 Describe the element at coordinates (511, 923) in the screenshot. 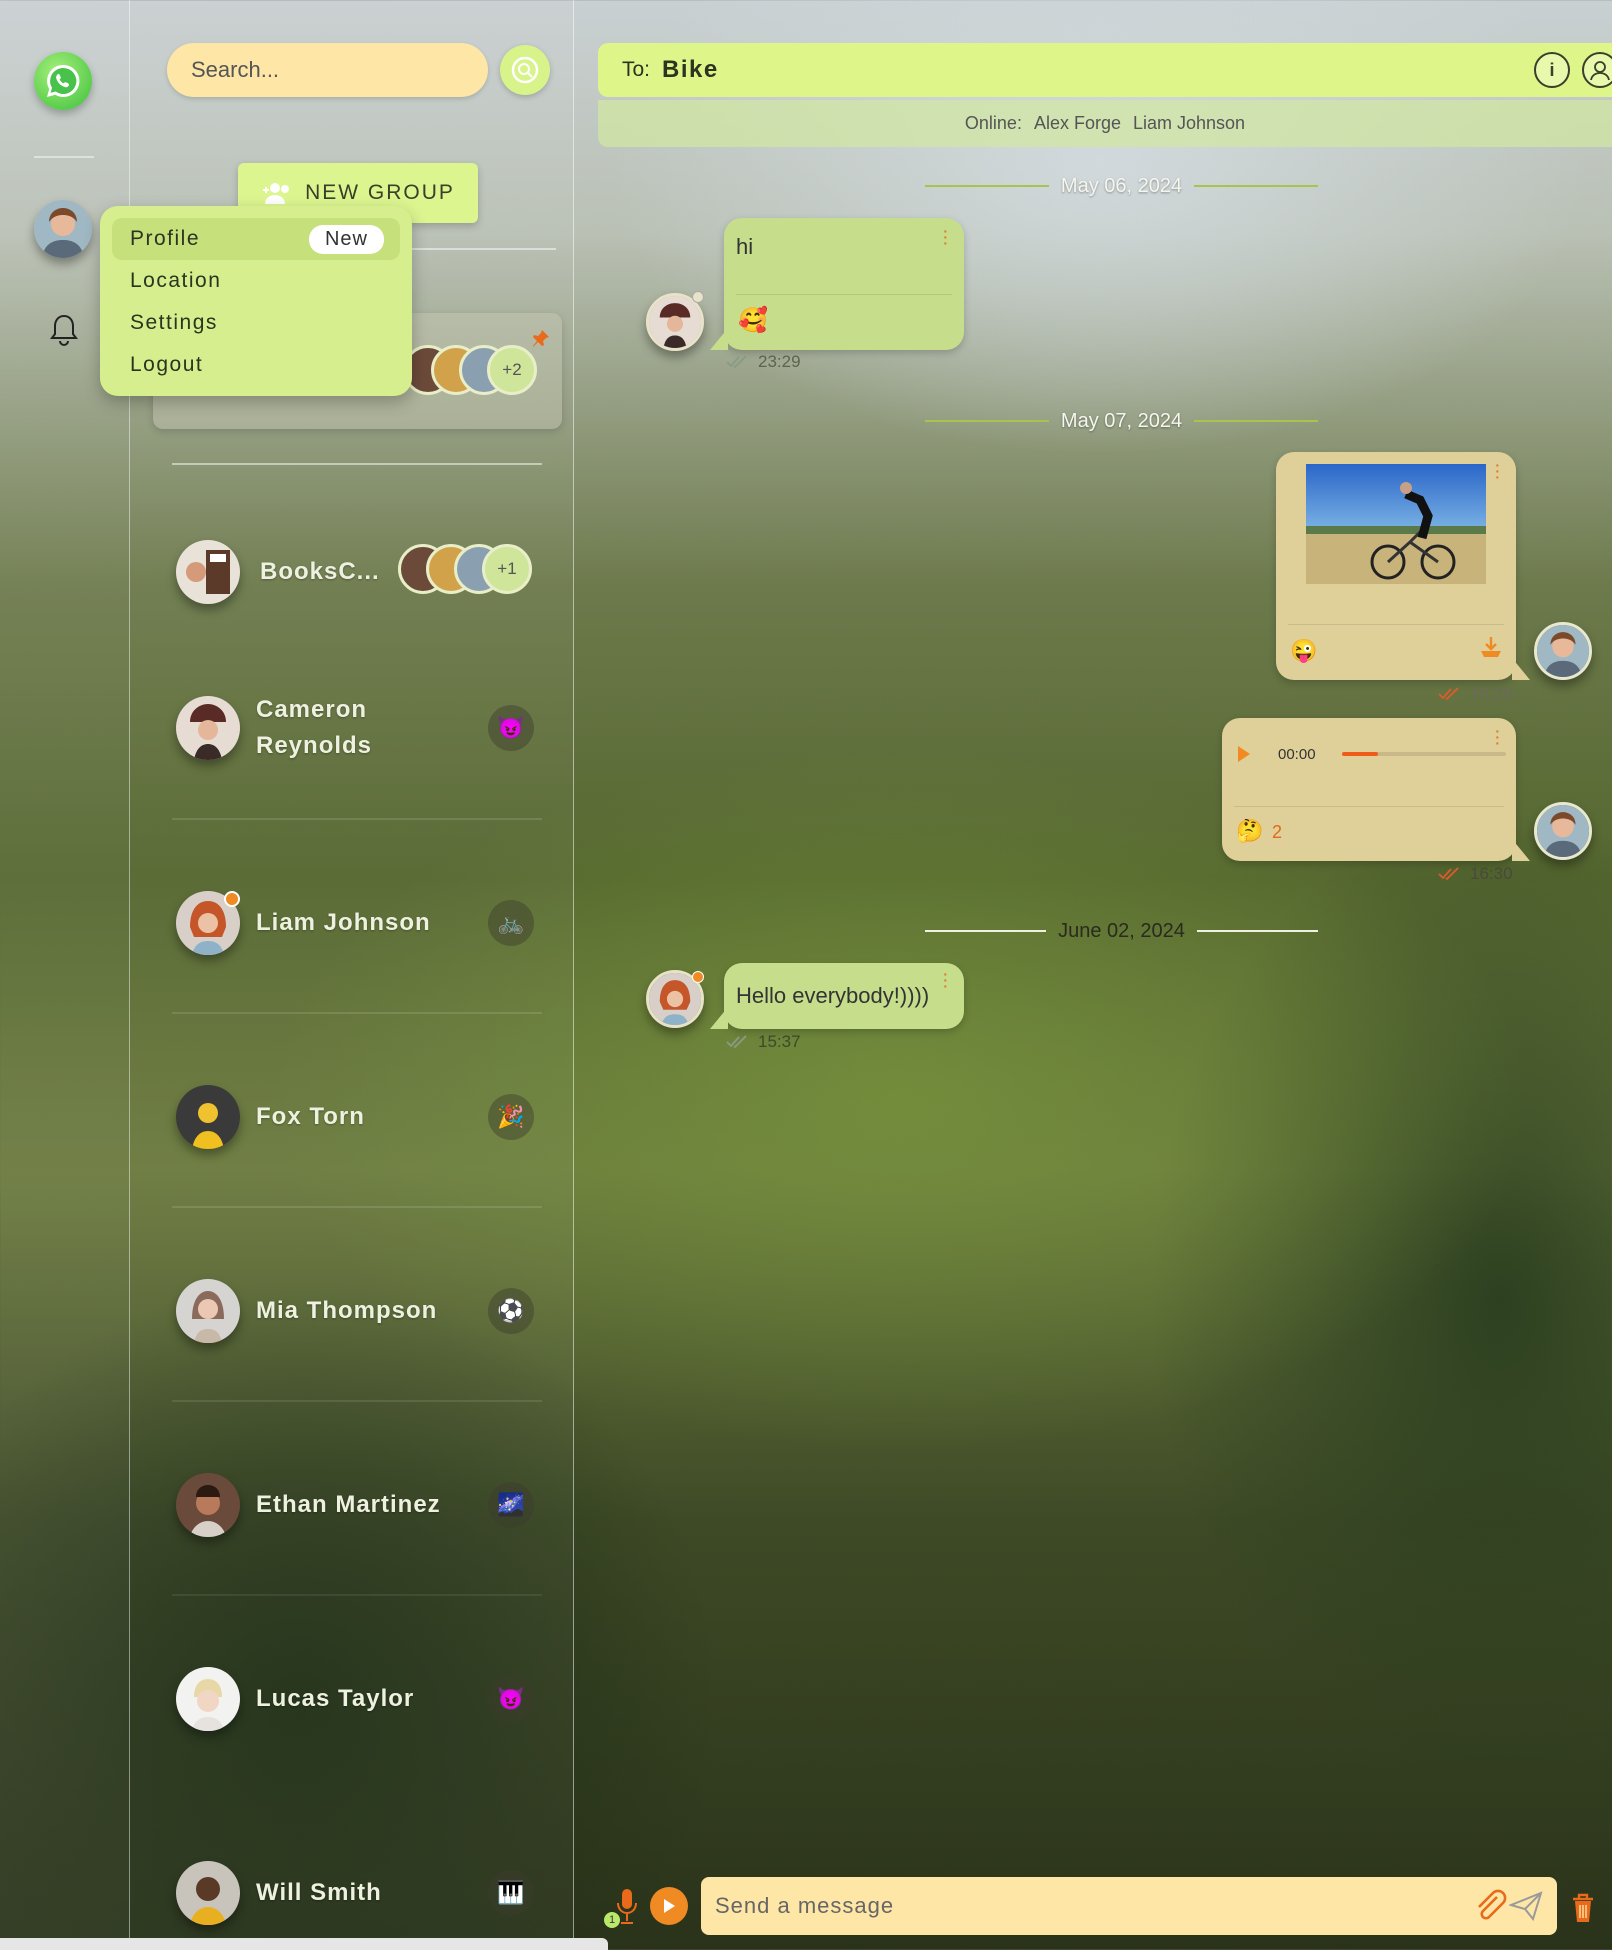

I see `status-emoji-icon: 🚲` at that location.